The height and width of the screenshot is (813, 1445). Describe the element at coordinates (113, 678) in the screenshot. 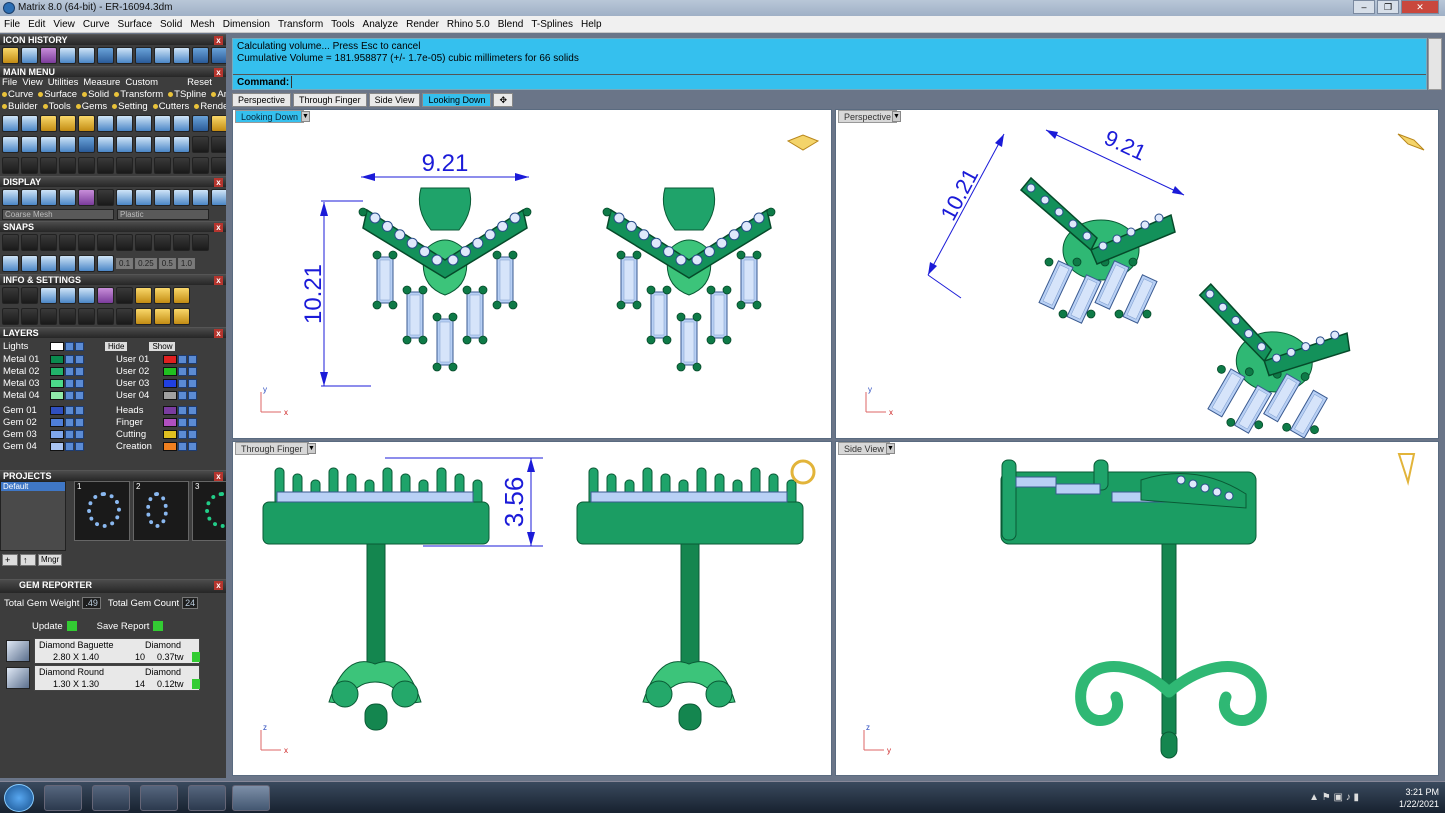

I see `gem-row: Diamond Round 1.30 X 1.30 Diamond 14 0.12tw` at that location.